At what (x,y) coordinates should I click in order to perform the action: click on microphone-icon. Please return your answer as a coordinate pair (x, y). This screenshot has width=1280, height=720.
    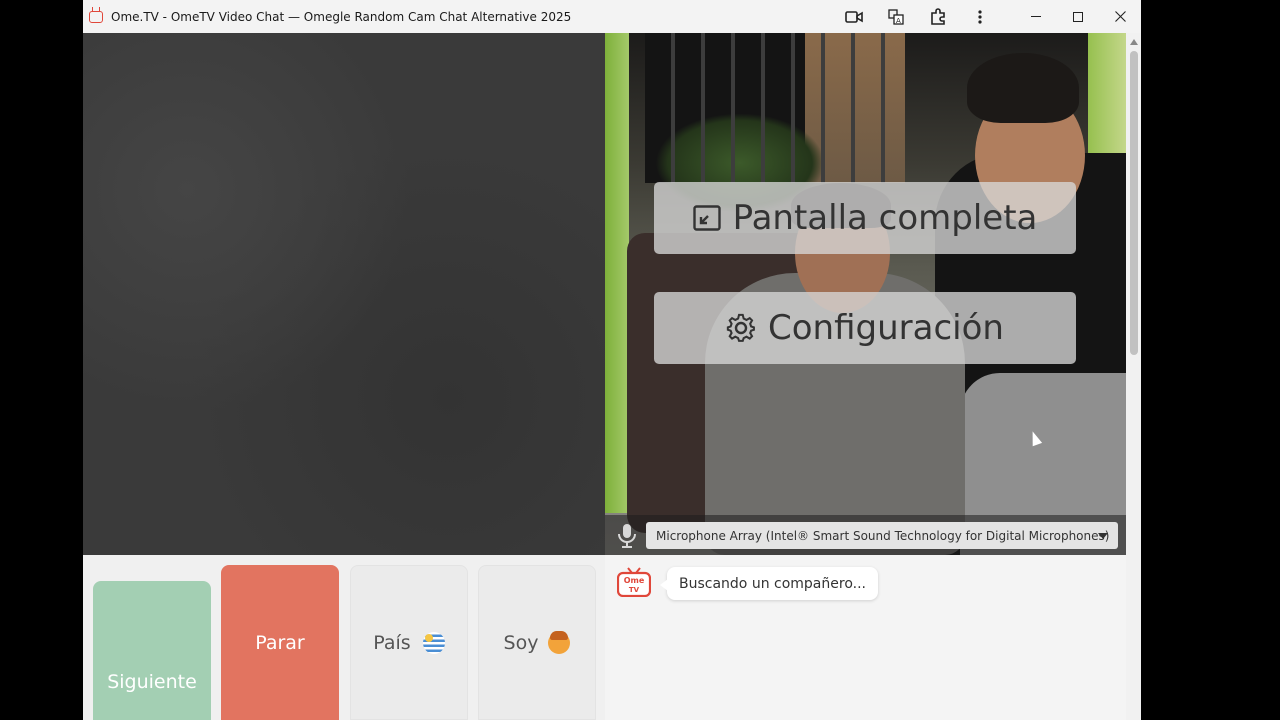
    Looking at the image, I should click on (627, 536).